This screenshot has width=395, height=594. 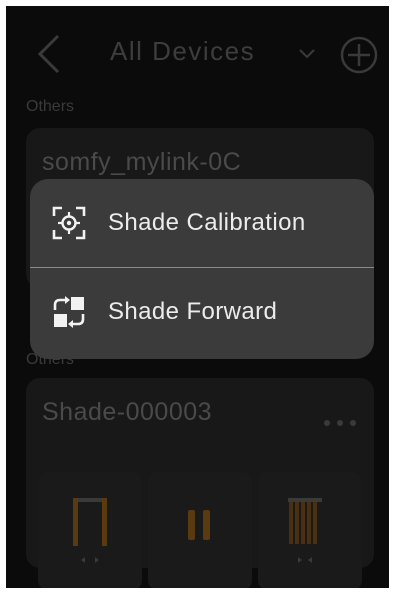 What do you see at coordinates (127, 412) in the screenshot?
I see `device-name: Shade-000003` at bounding box center [127, 412].